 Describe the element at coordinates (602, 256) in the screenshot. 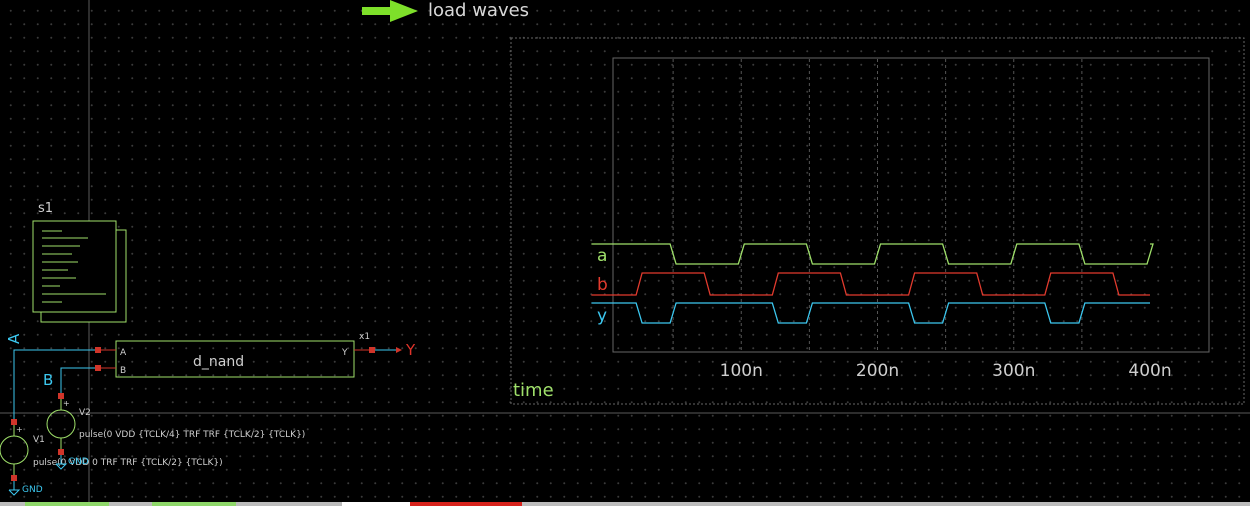

I see `legend-a: a` at that location.